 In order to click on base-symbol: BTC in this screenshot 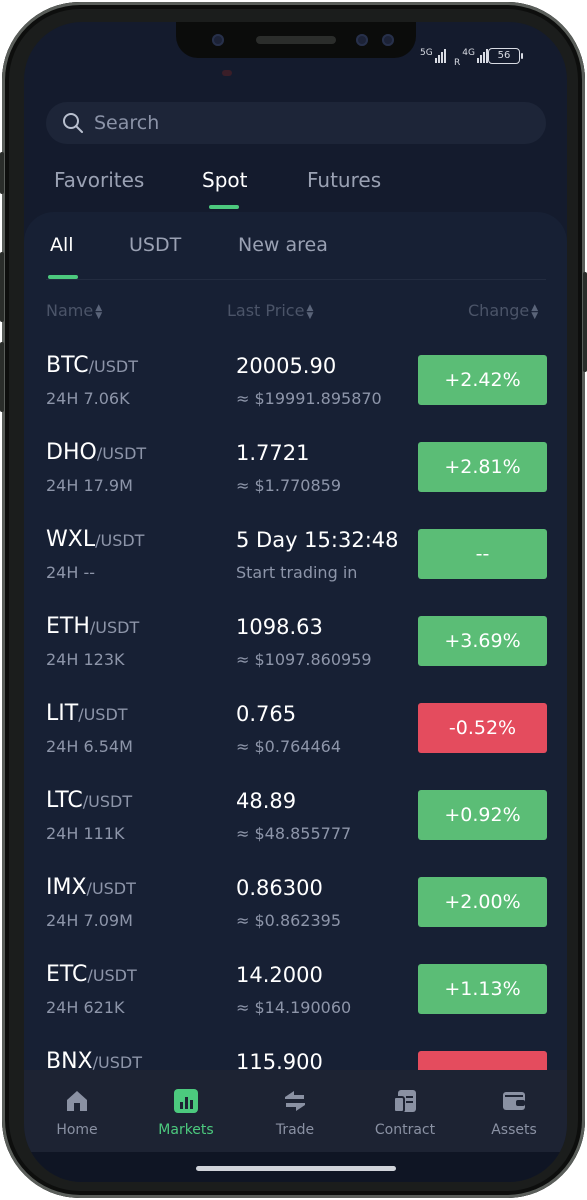, I will do `click(67, 365)`.